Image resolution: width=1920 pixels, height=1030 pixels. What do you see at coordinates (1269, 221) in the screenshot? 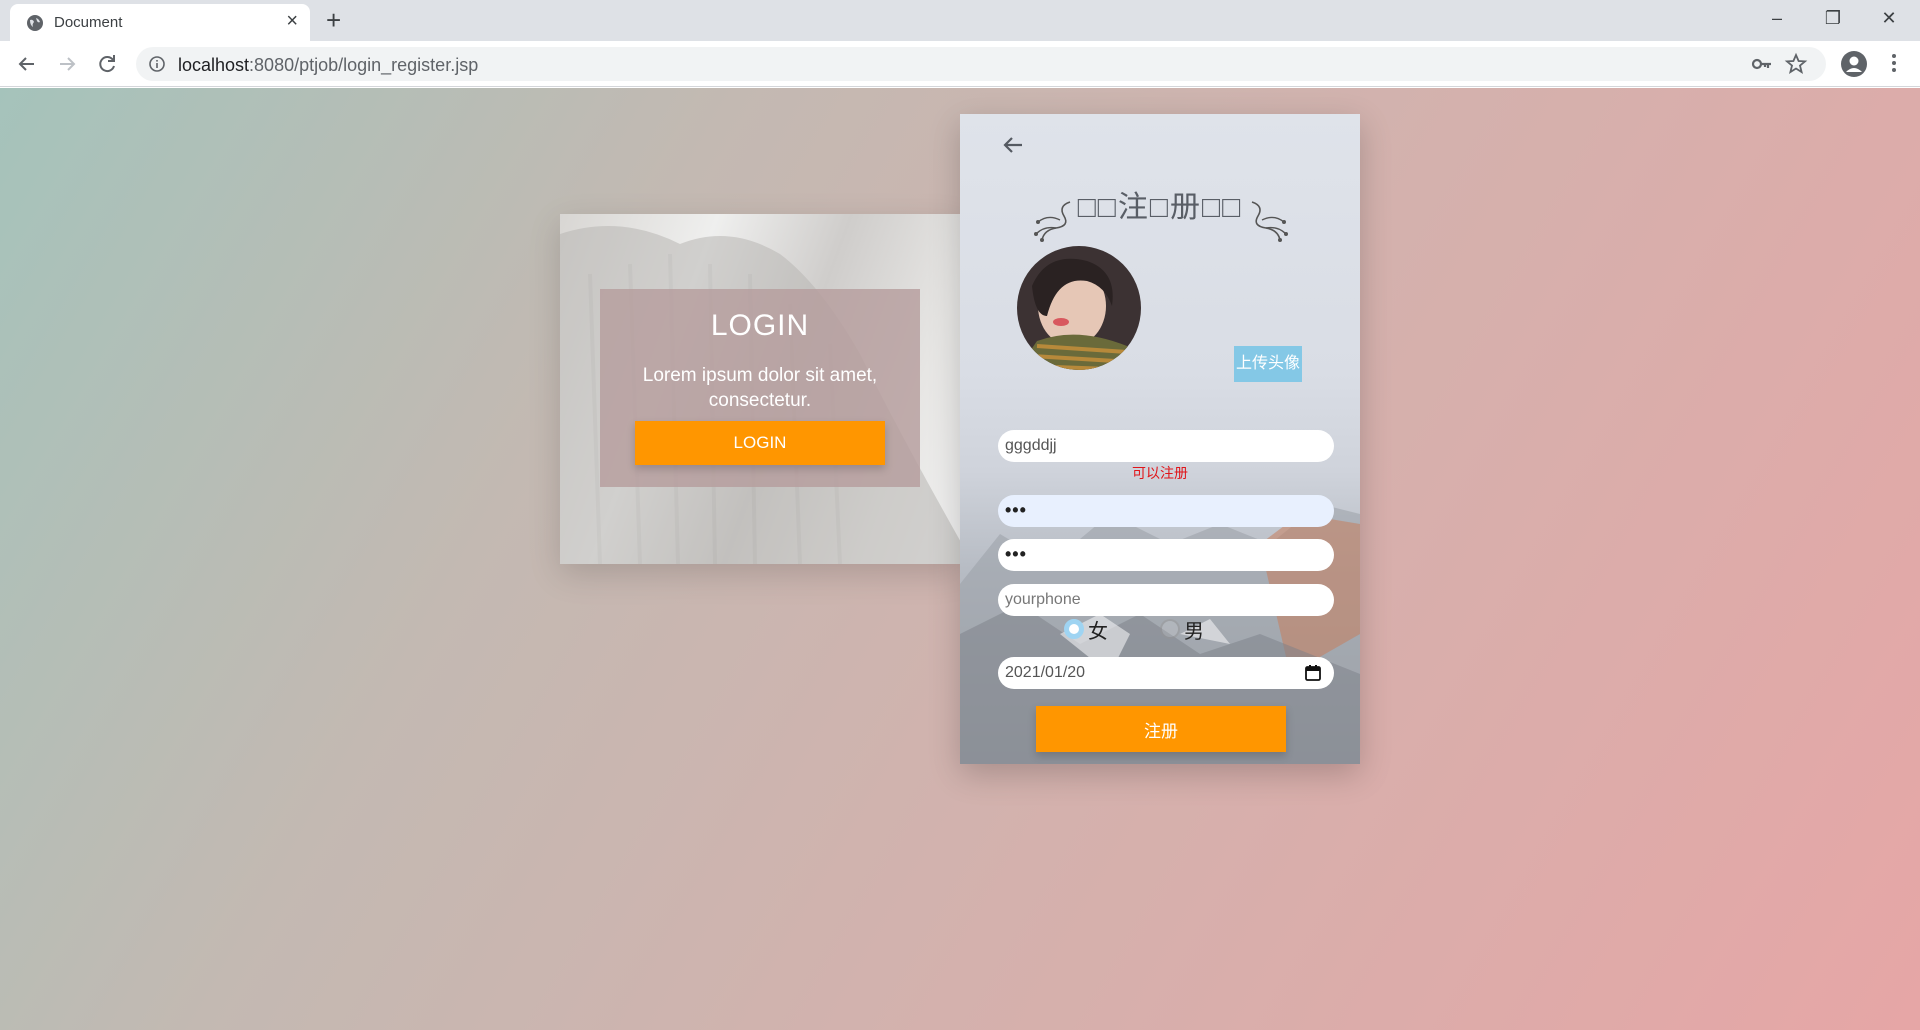
I see `flourish-right-icon` at bounding box center [1269, 221].